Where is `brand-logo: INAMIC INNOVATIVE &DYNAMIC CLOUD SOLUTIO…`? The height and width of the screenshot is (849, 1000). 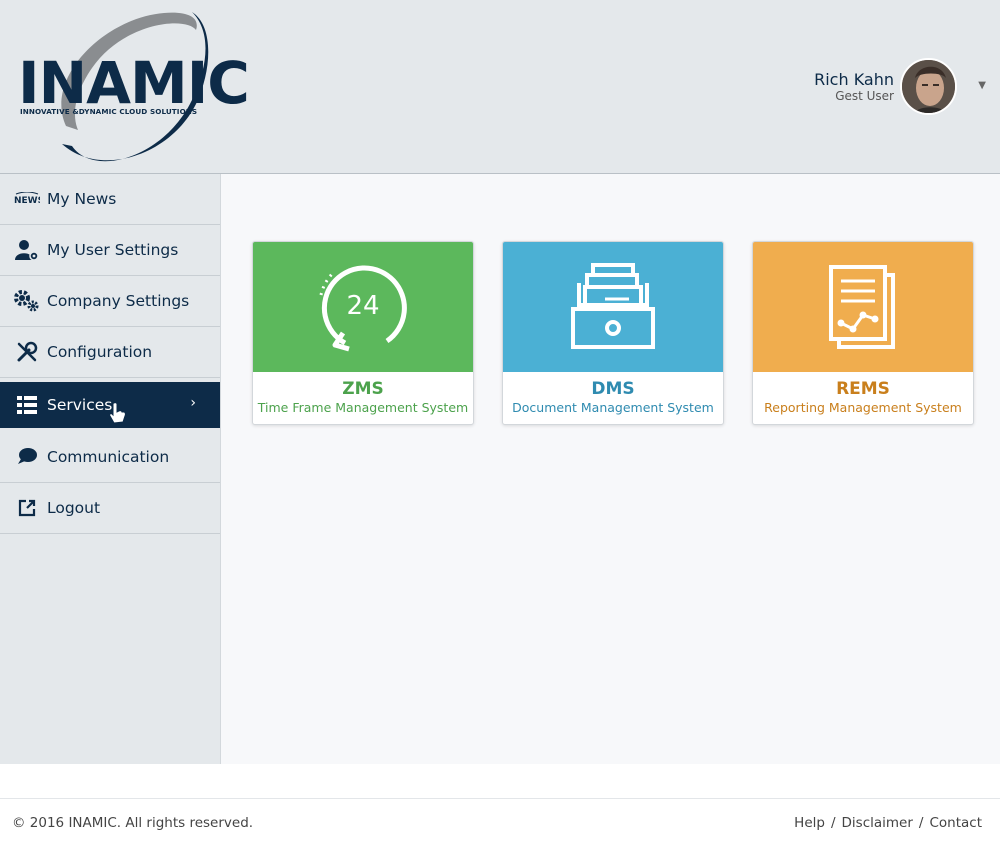
brand-logo: INAMIC INNOVATIVE &DYNAMIC CLOUD SOLUTIO… is located at coordinates (159, 88).